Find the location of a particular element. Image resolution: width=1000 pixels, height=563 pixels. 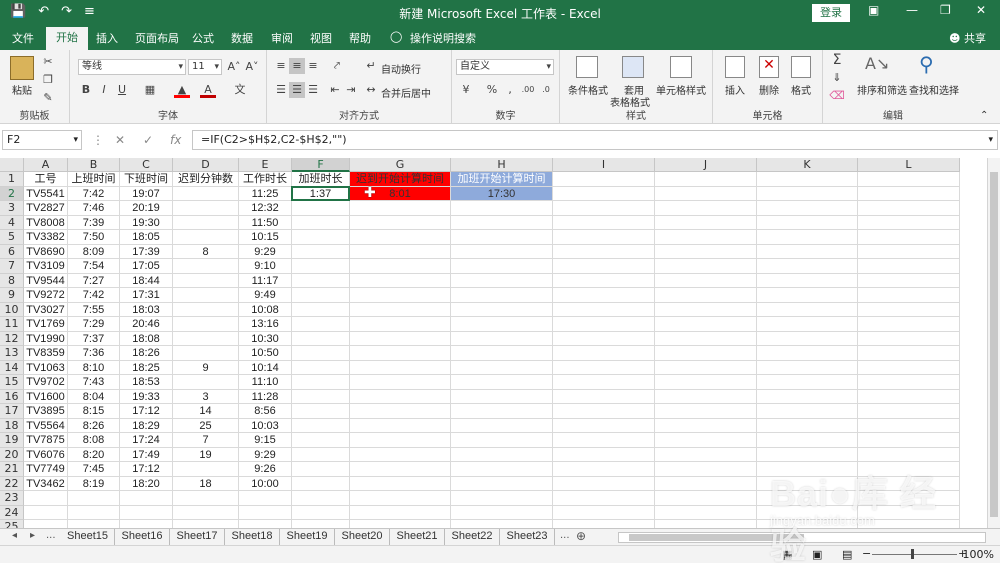

data-cell: 18:25 is located at coordinates (146, 367).